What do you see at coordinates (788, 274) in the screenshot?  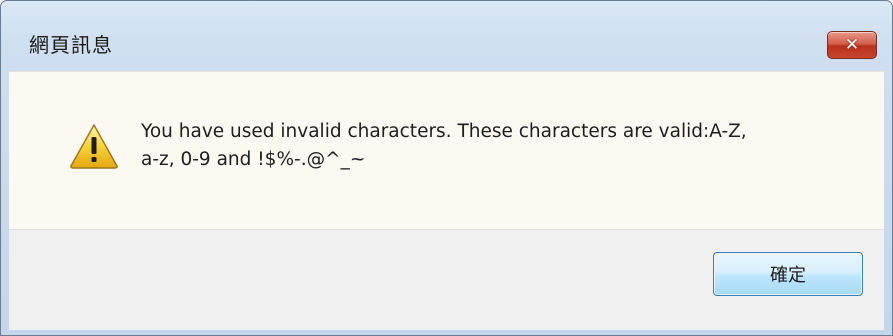 I see `ok-button: 確定` at bounding box center [788, 274].